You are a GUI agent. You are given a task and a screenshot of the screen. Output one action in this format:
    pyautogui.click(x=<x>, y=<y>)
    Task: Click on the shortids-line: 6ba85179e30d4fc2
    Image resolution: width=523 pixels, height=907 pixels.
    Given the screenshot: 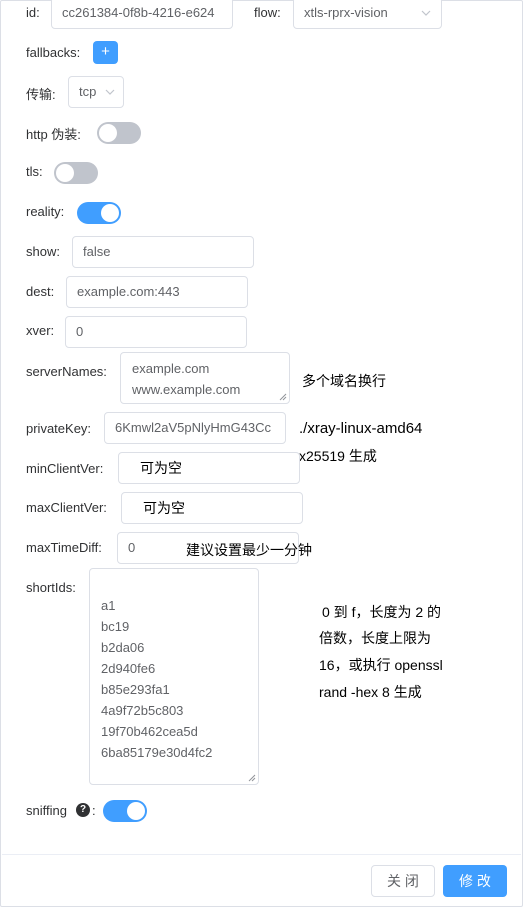 What is the action you would take?
    pyautogui.click(x=157, y=752)
    